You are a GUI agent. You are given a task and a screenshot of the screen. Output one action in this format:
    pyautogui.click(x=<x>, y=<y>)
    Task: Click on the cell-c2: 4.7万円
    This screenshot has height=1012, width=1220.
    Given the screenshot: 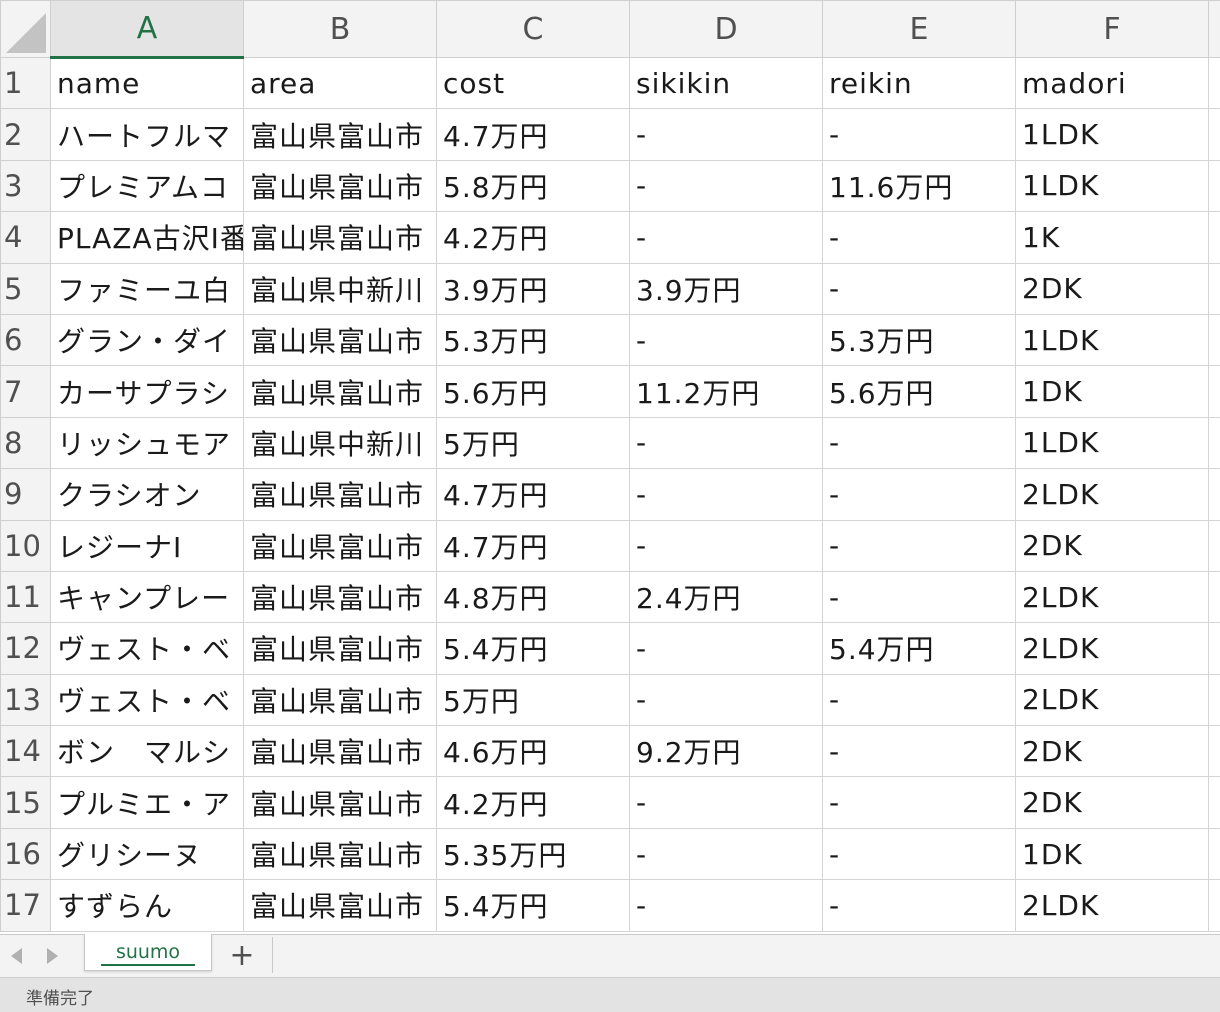 What is the action you would take?
    pyautogui.click(x=533, y=134)
    